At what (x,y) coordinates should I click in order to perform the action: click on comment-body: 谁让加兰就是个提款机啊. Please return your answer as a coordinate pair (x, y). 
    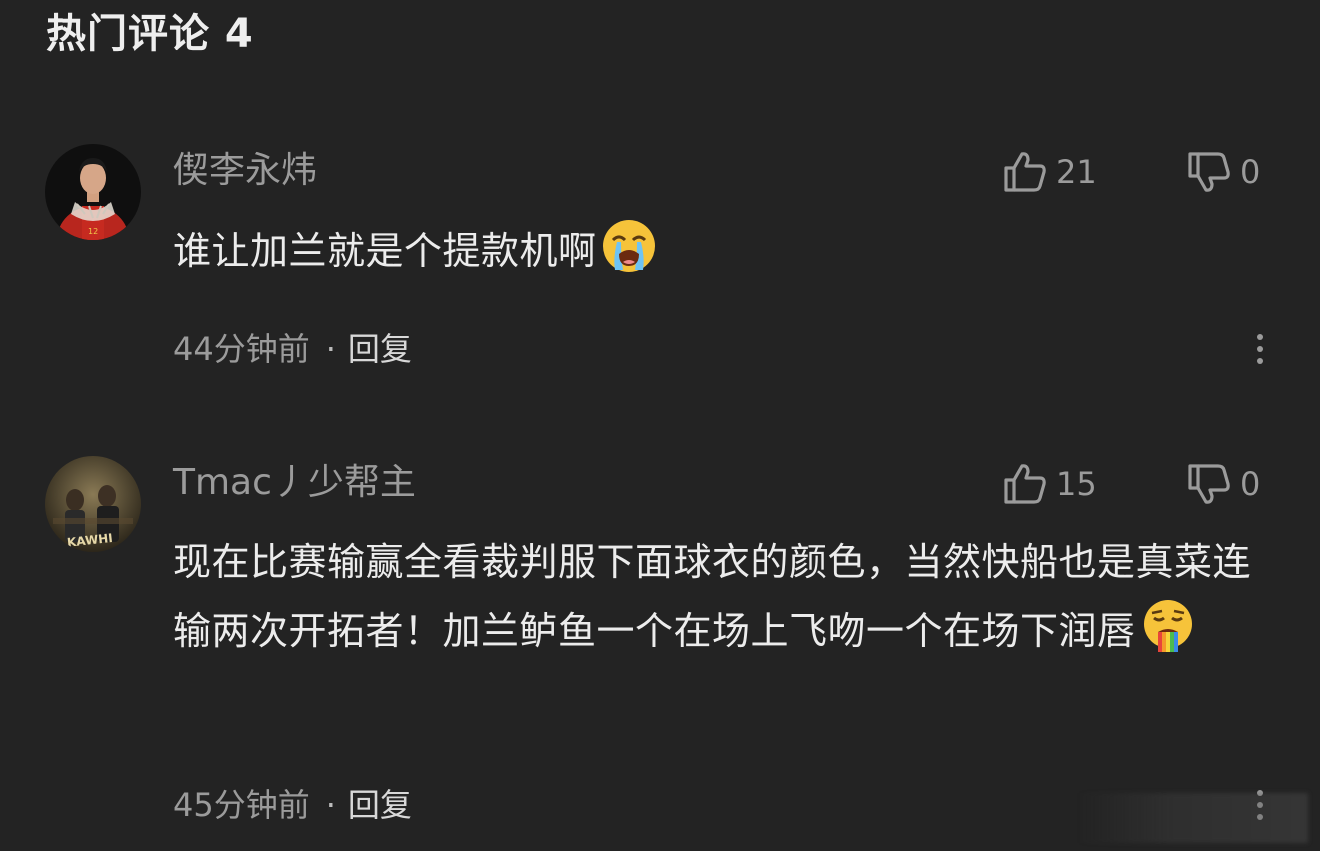
    Looking at the image, I should click on (385, 251).